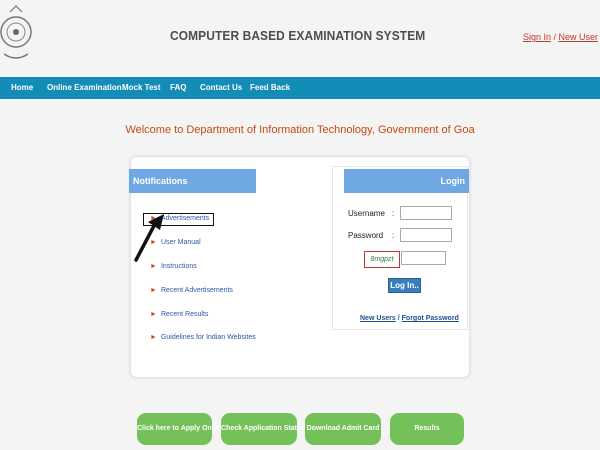 The image size is (600, 450). I want to click on notification-guidelines: ► Guidelines for Indian Websites, so click(203, 337).